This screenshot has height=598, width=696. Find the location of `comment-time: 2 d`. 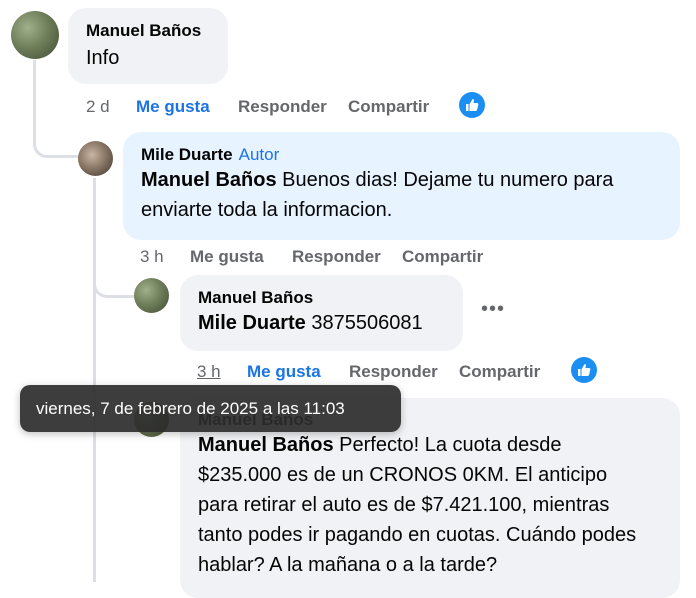

comment-time: 2 d is located at coordinates (98, 107).